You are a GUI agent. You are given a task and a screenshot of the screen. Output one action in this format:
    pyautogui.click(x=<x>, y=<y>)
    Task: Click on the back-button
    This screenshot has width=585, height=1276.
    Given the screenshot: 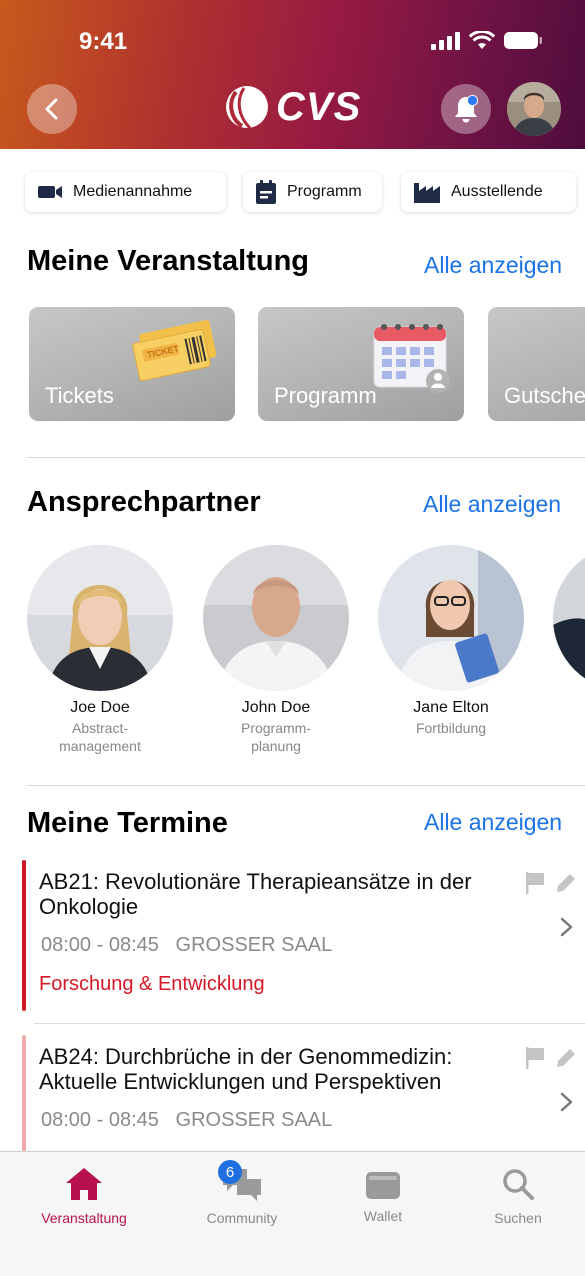 What is the action you would take?
    pyautogui.click(x=52, y=109)
    